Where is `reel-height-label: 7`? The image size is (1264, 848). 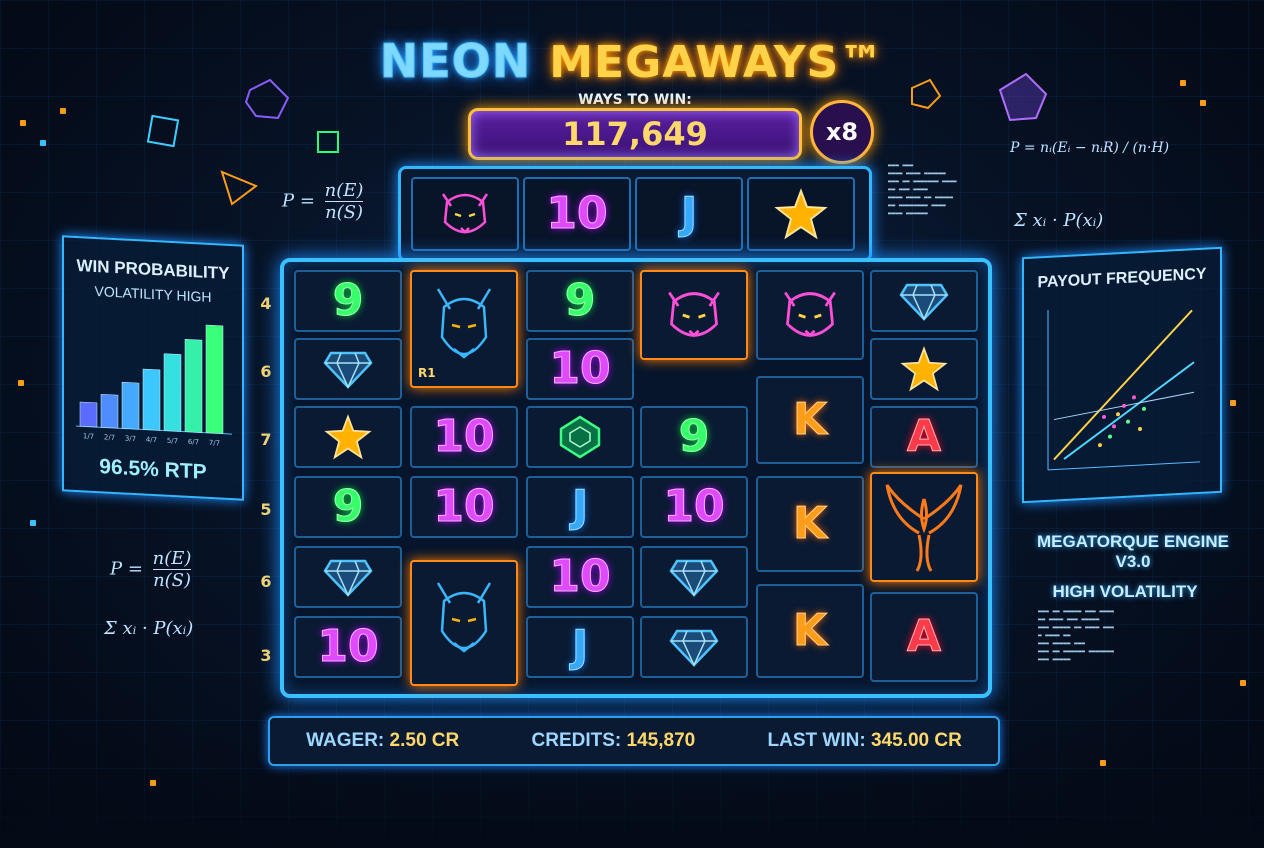 reel-height-label: 7 is located at coordinates (266, 439).